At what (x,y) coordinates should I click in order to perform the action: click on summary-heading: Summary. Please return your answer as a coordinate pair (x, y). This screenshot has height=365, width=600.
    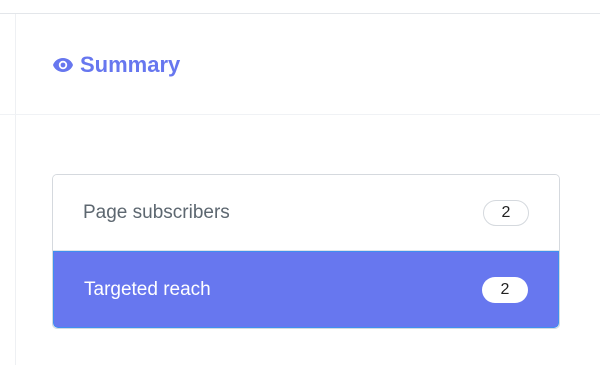
    Looking at the image, I should click on (116, 65).